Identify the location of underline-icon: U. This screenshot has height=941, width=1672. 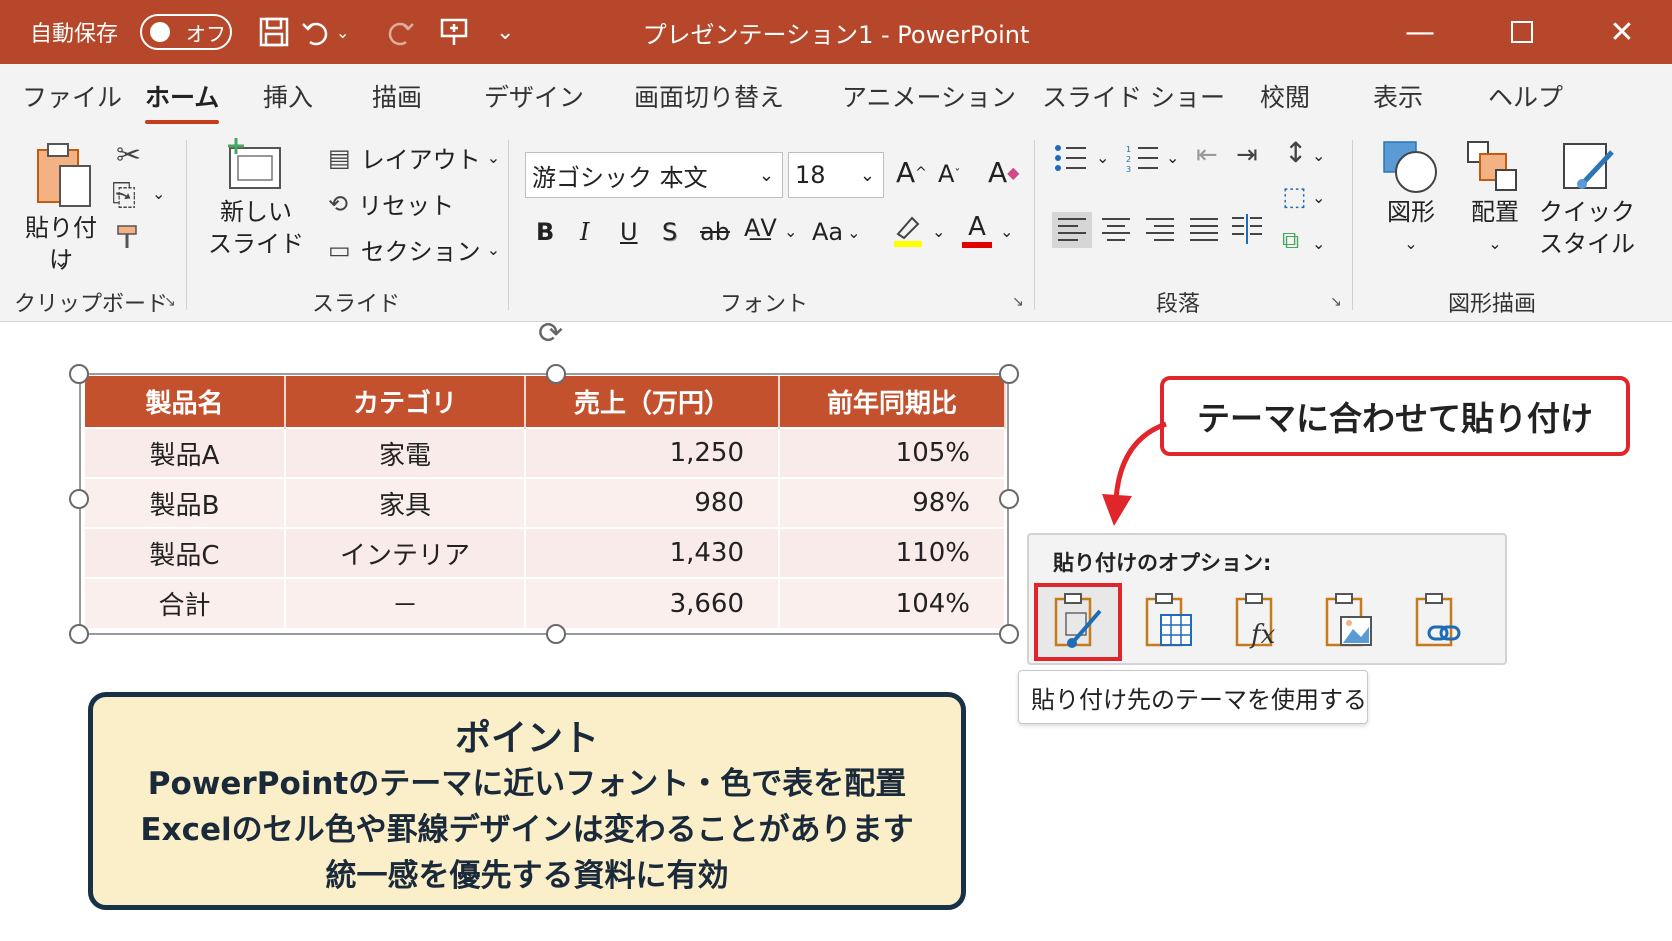
(629, 232).